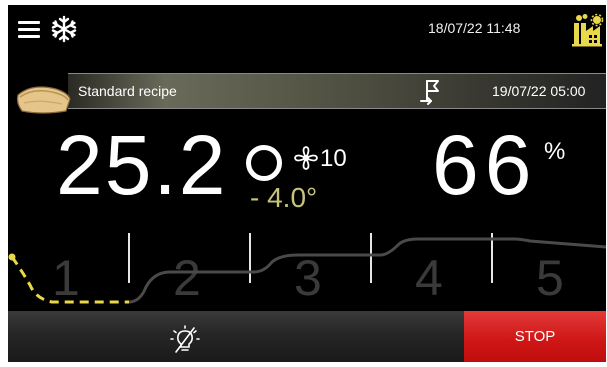 This screenshot has width=607, height=367. What do you see at coordinates (308, 278) in the screenshot?
I see `phase-label-3: 3` at bounding box center [308, 278].